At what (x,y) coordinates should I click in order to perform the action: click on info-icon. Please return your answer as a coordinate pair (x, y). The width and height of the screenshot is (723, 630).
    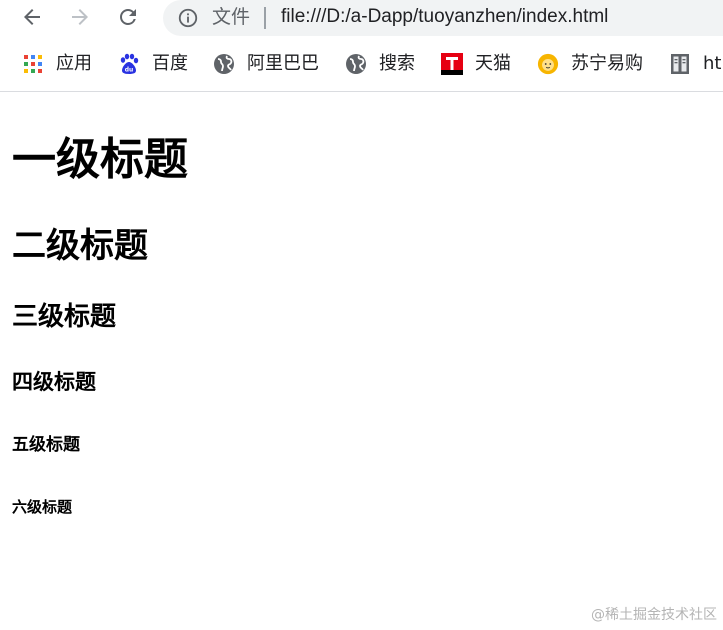
    Looking at the image, I should click on (188, 18).